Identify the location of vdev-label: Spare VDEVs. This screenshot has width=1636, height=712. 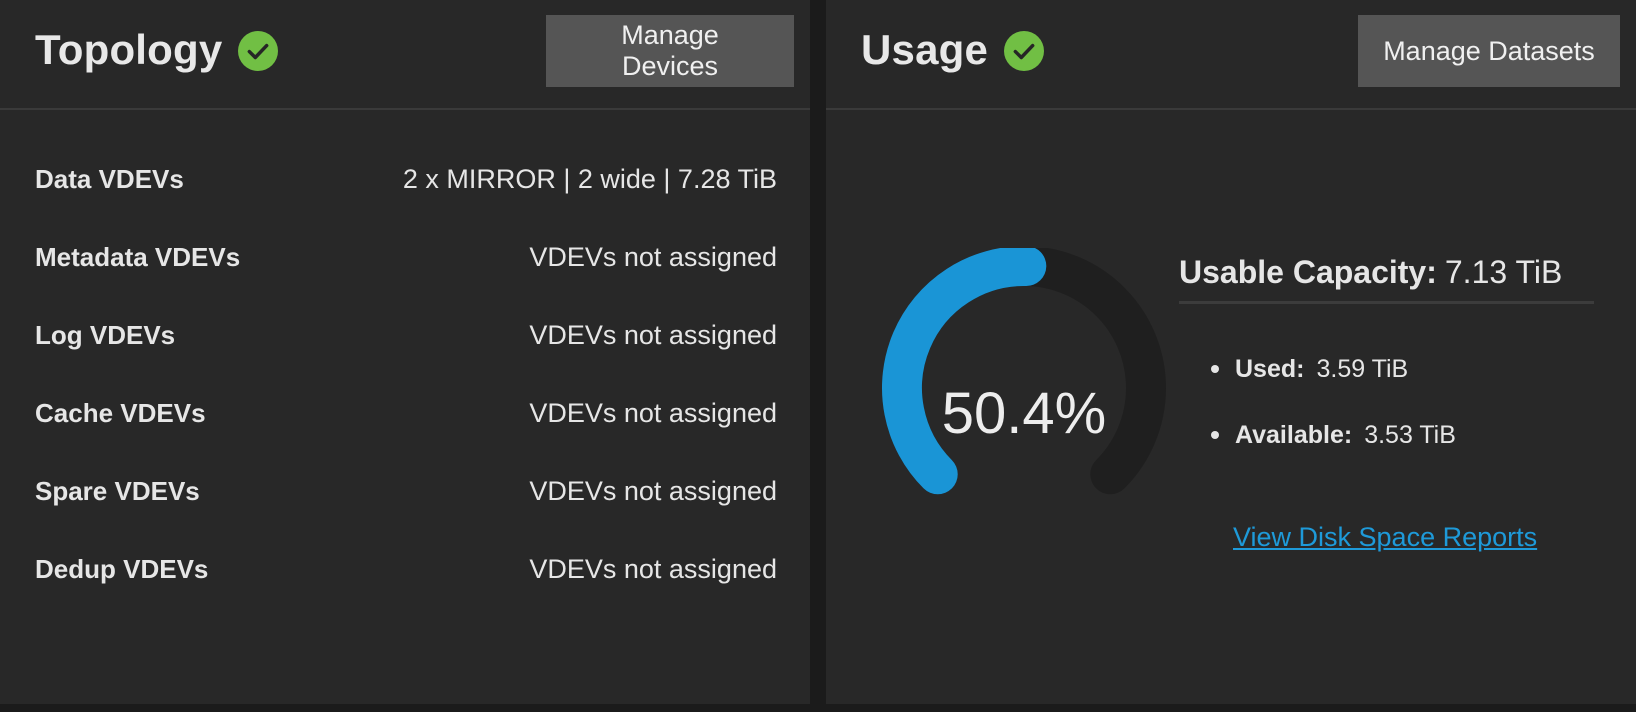
(117, 490).